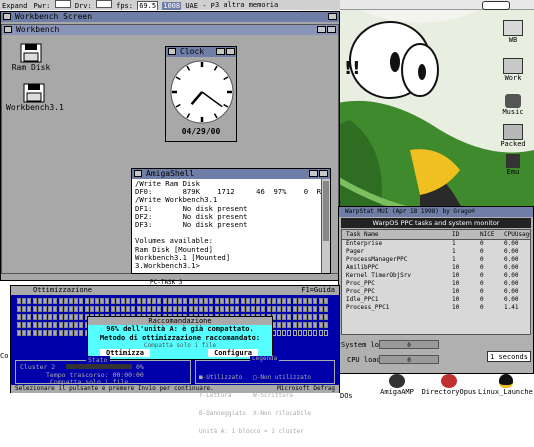 The image size is (534, 447). Describe the element at coordinates (172, 51) in the screenshot. I see `clock-close-icon` at that location.